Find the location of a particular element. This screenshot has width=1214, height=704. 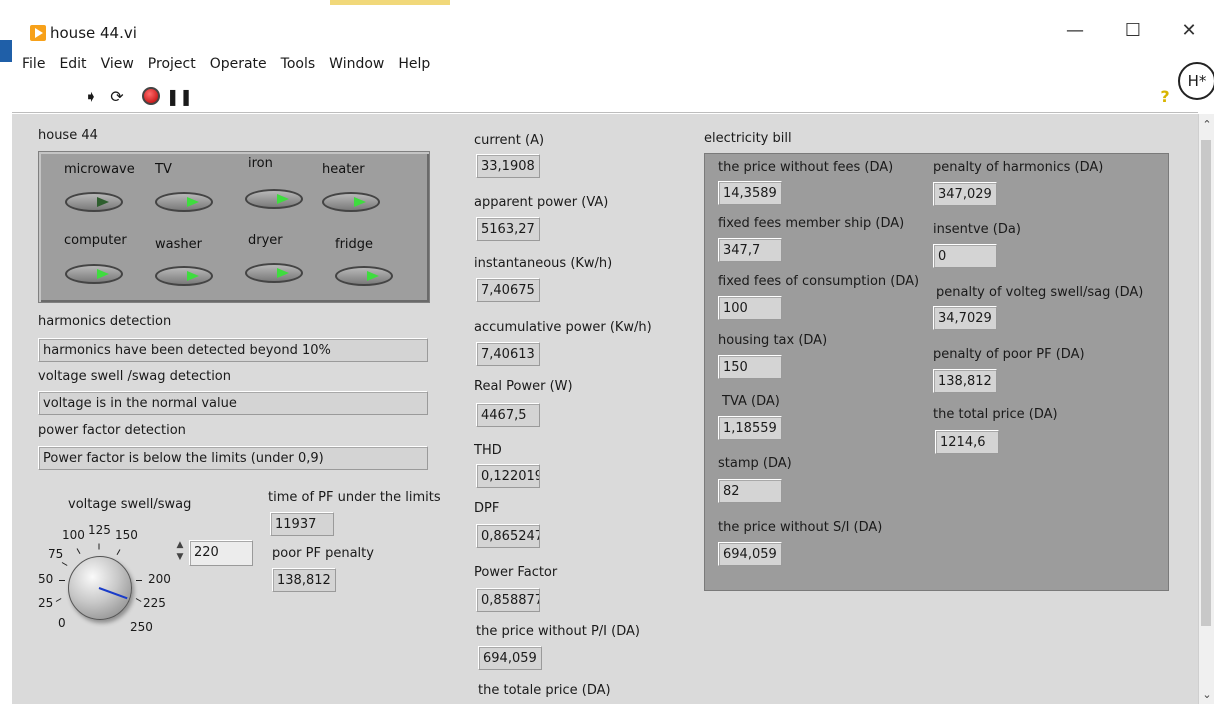

heater-switch is located at coordinates (351, 202).